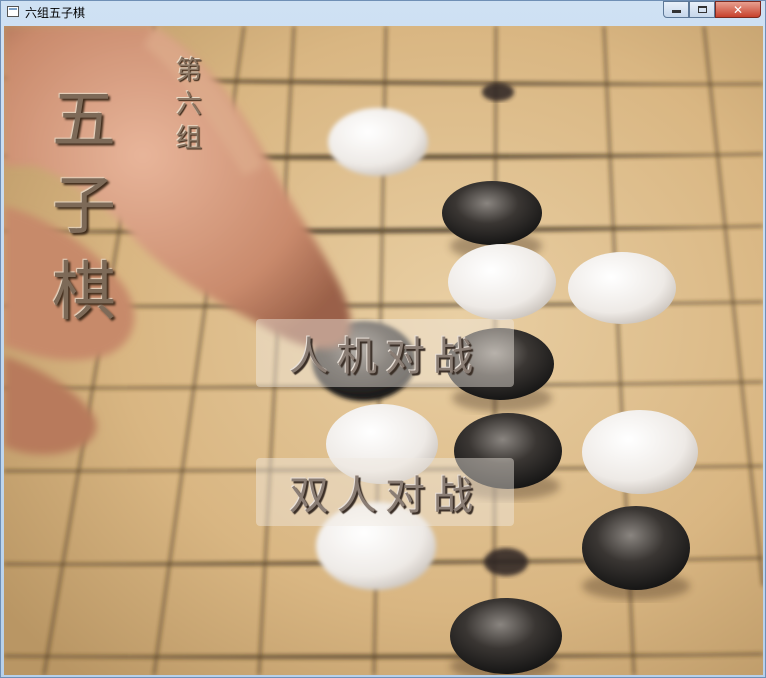  What do you see at coordinates (383, 13) in the screenshot?
I see `title-bar: 六组五子棋 ✕` at bounding box center [383, 13].